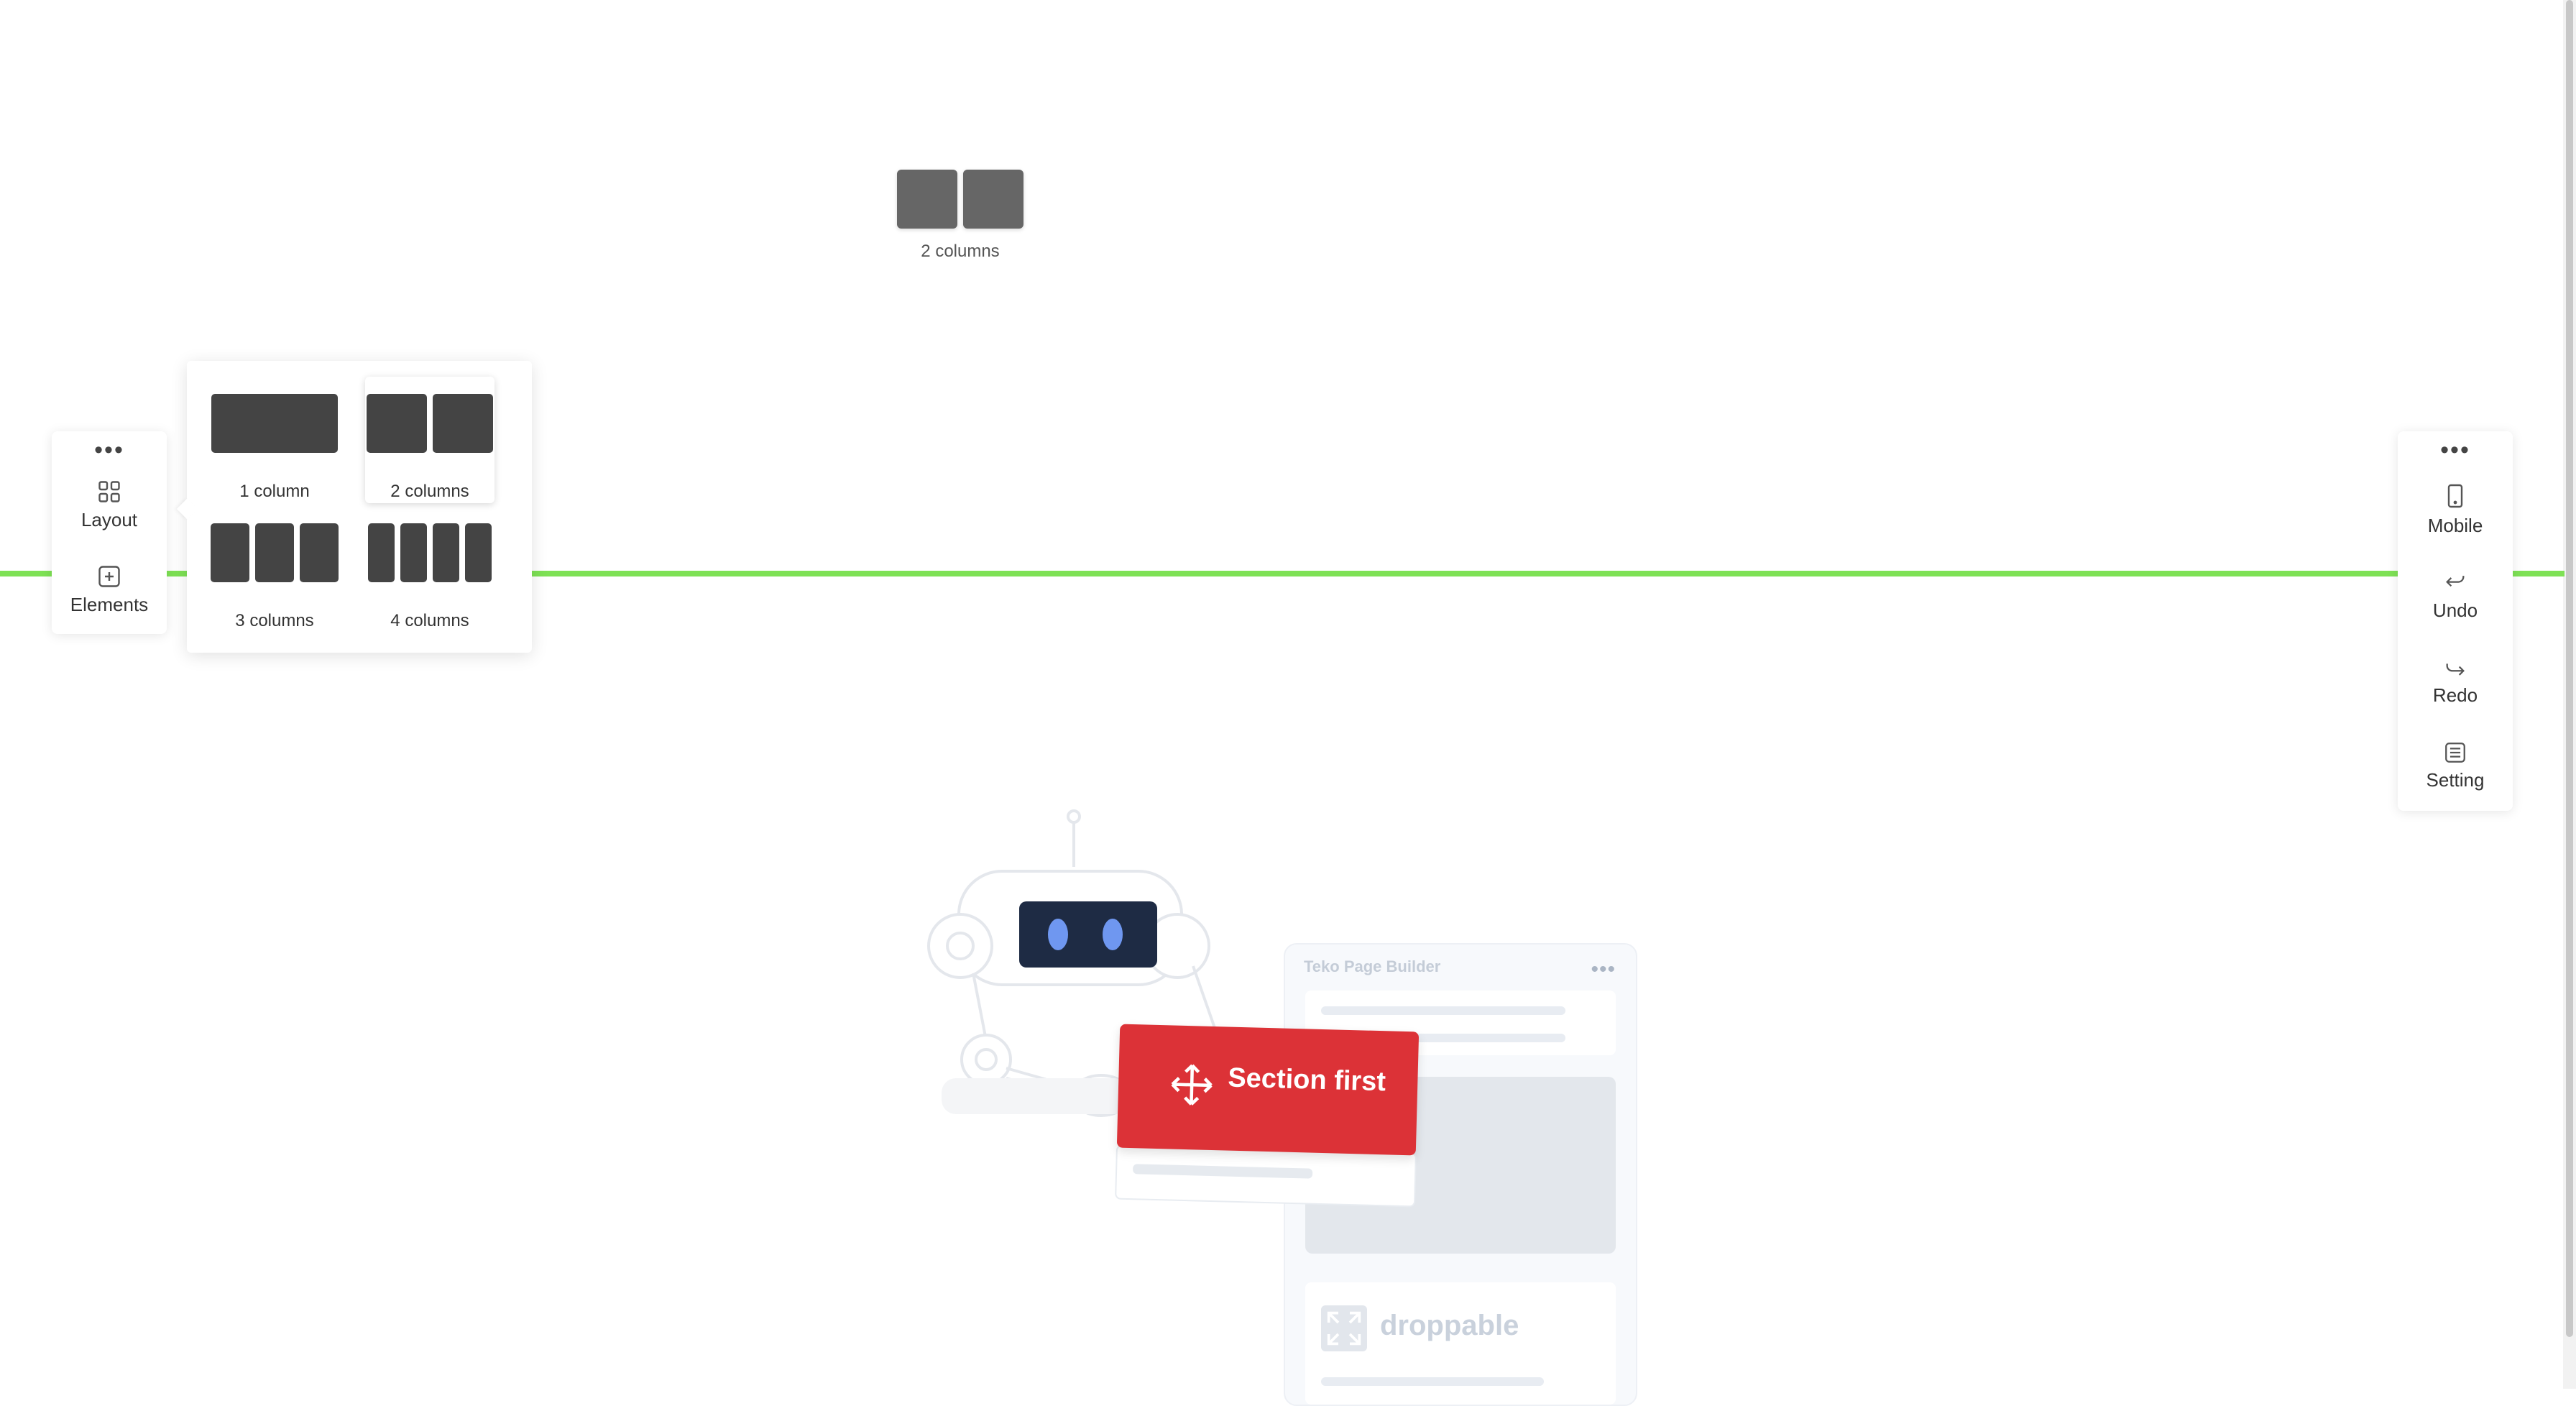  What do you see at coordinates (2455, 581) in the screenshot?
I see `undo-icon` at bounding box center [2455, 581].